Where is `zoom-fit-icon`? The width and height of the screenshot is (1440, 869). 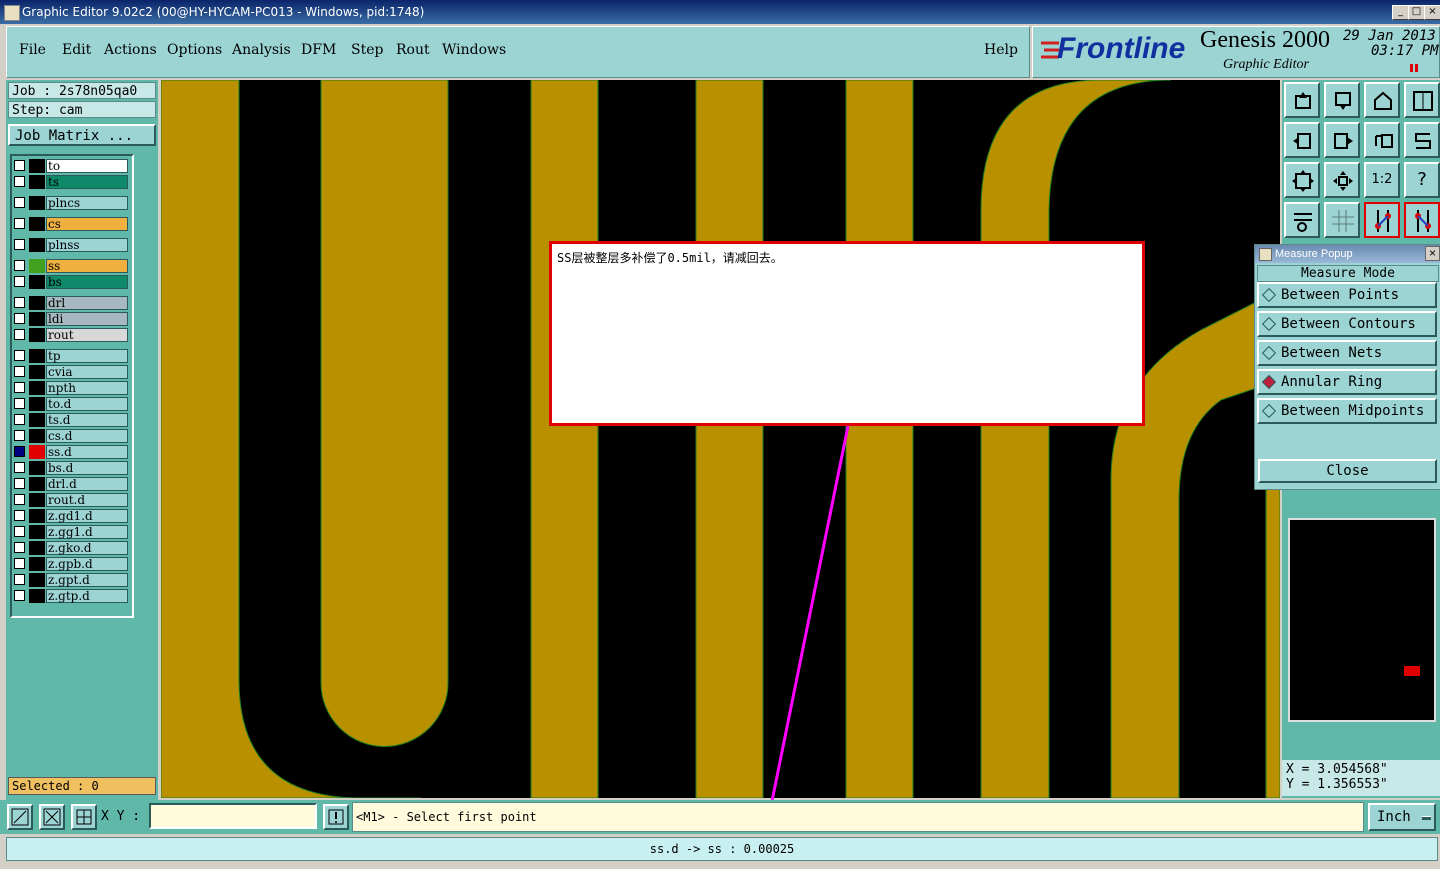
zoom-fit-icon is located at coordinates (1302, 180).